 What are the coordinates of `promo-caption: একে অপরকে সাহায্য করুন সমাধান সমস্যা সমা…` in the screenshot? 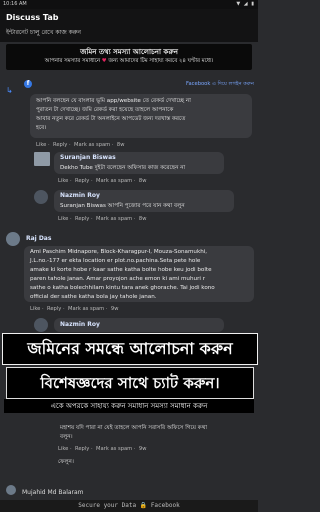 It's located at (129, 406).